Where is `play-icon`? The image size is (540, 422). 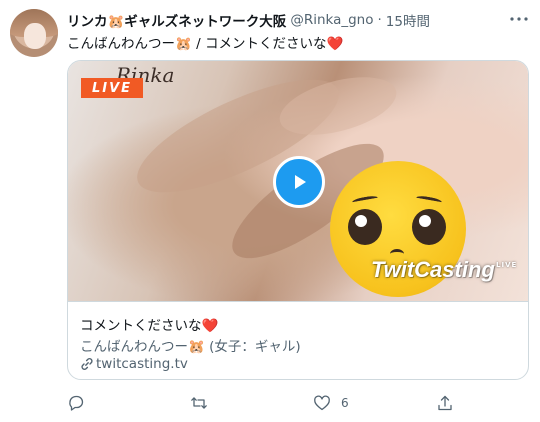 play-icon is located at coordinates (300, 182).